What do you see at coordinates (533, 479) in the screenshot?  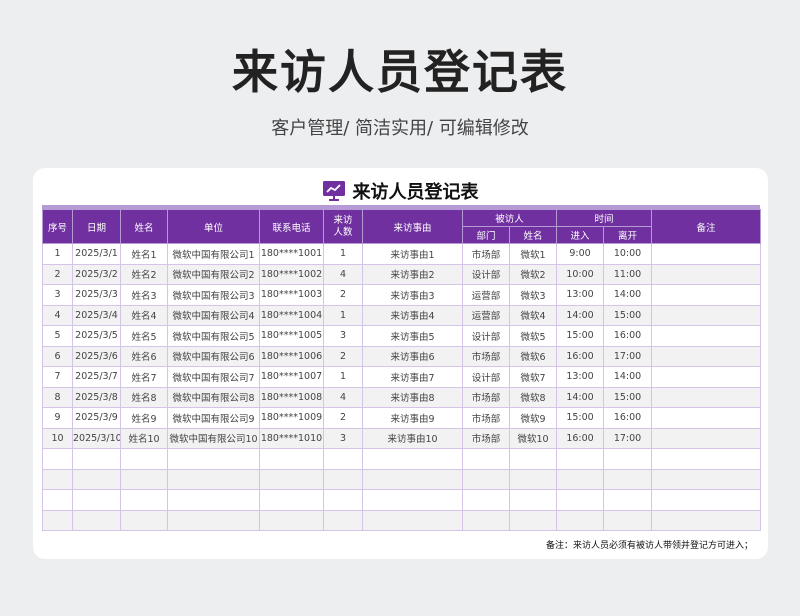 I see `cell-vname` at bounding box center [533, 479].